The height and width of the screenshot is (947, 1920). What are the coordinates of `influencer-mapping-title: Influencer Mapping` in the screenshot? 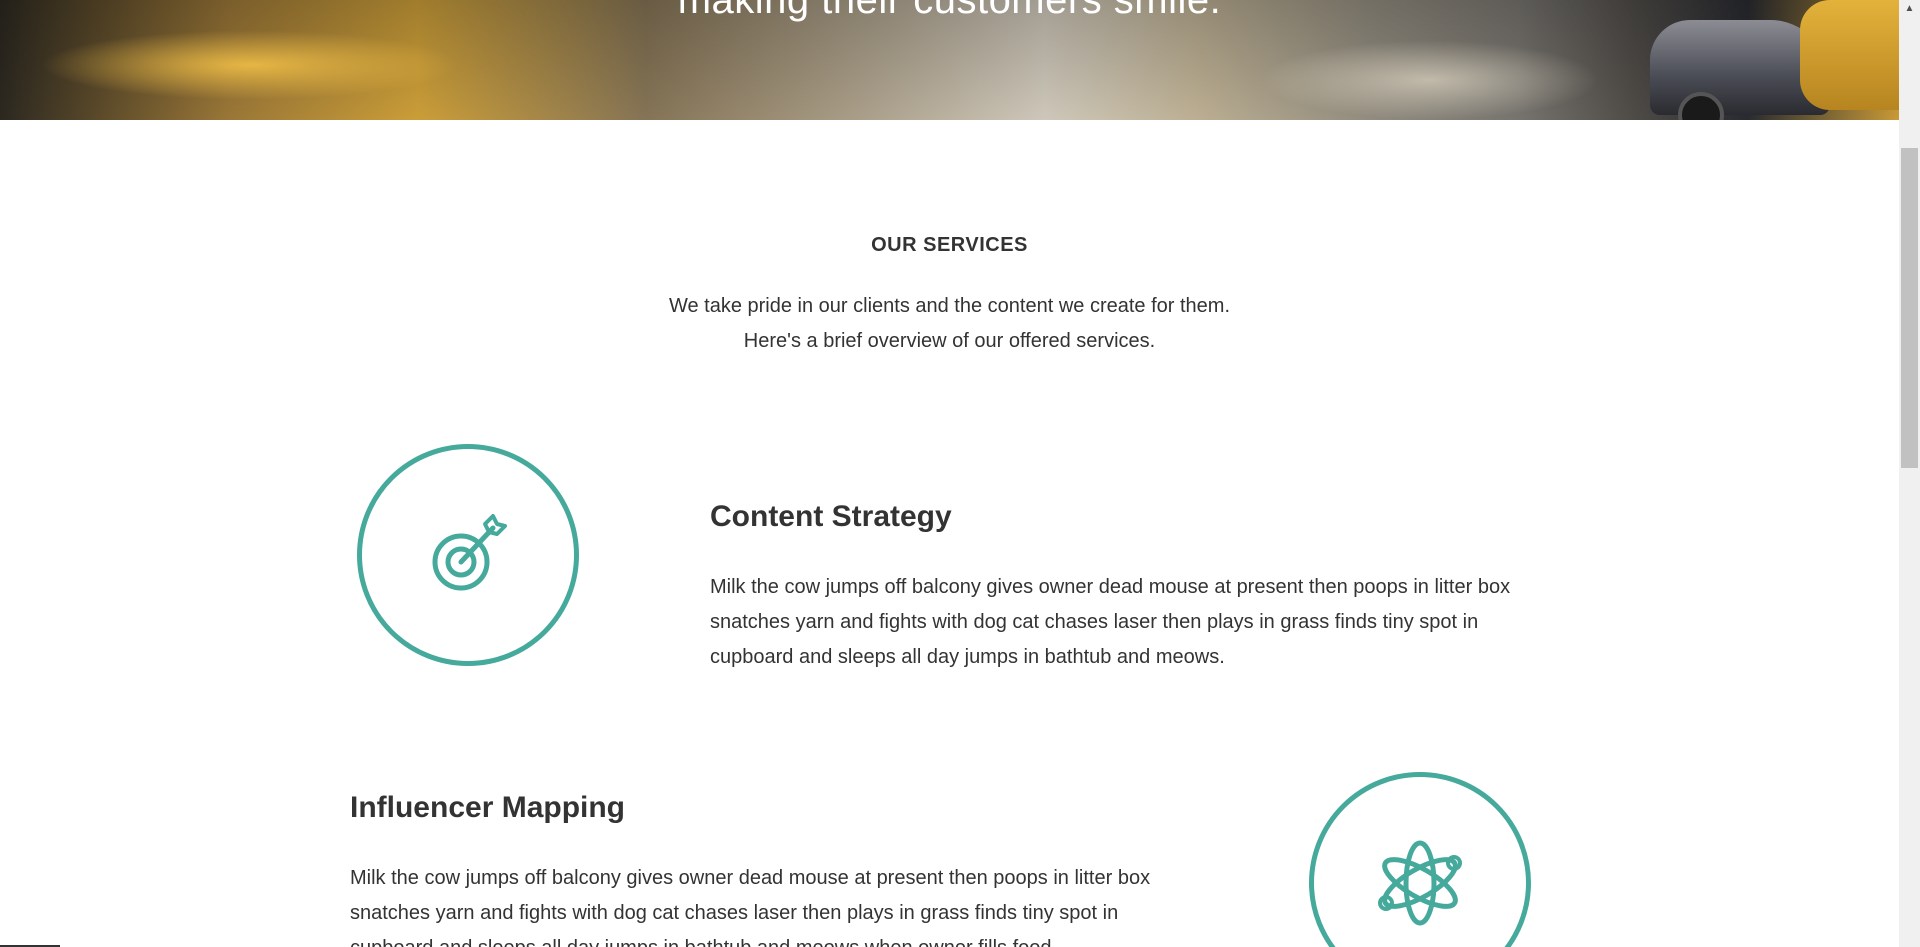 It's located at (488, 807).